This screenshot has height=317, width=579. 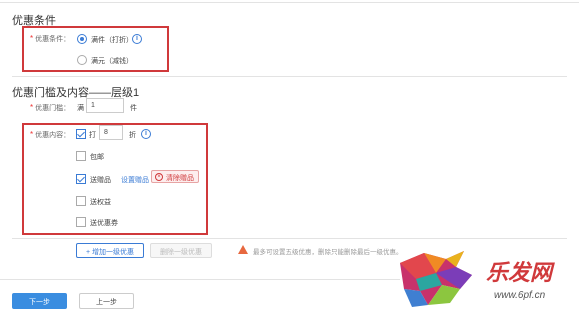 I want to click on free-shipping-checkbox, so click(x=81, y=156).